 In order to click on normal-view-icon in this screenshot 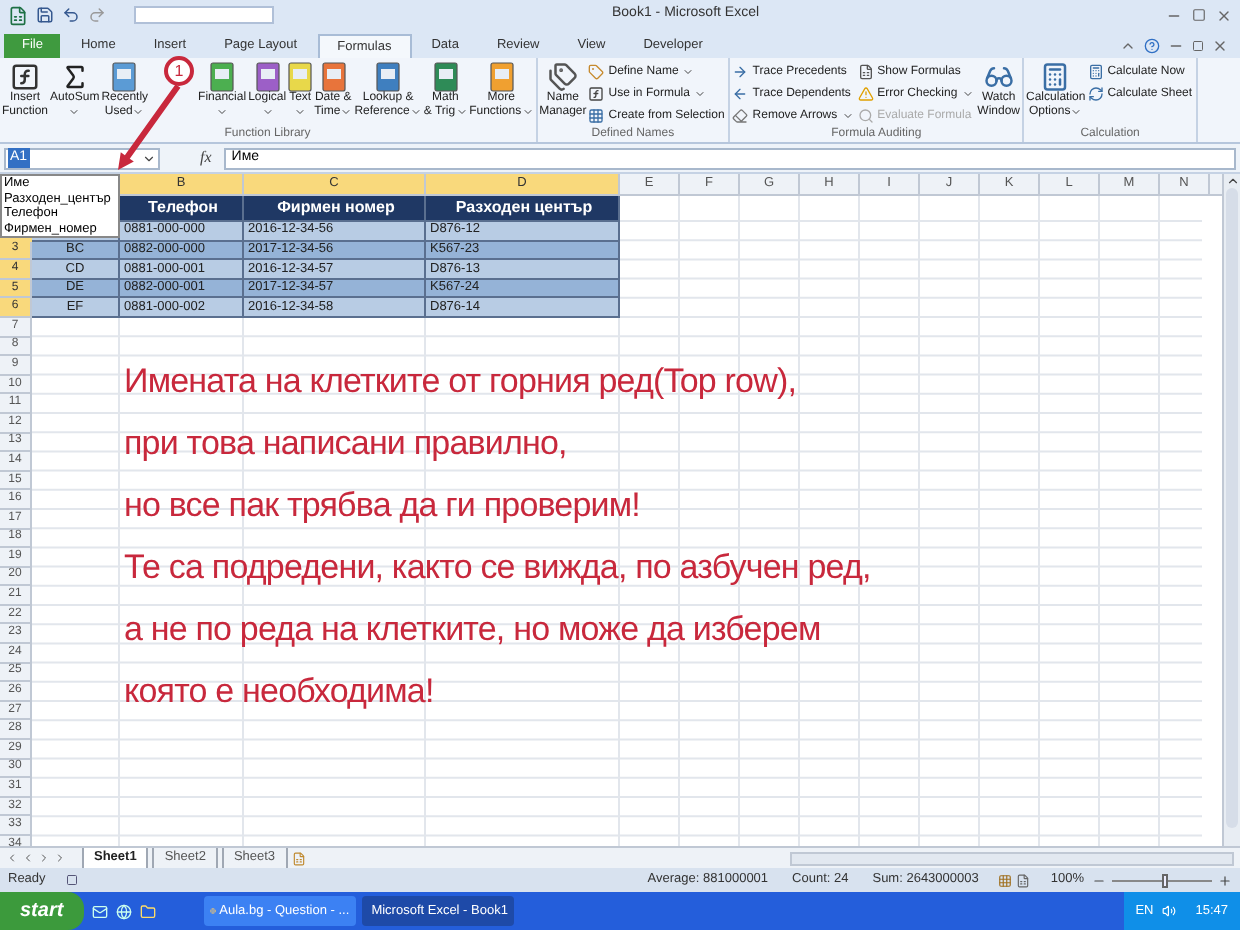, I will do `click(1005, 880)`.